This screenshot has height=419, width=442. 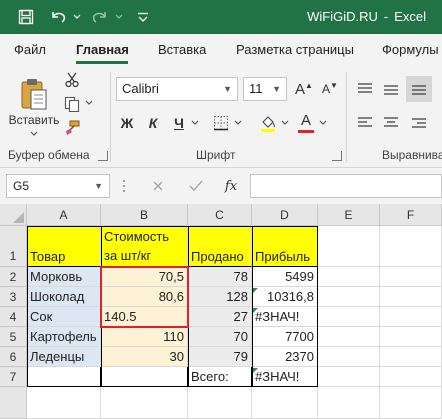 What do you see at coordinates (265, 89) in the screenshot?
I see `font-size-select: 11 ▼` at bounding box center [265, 89].